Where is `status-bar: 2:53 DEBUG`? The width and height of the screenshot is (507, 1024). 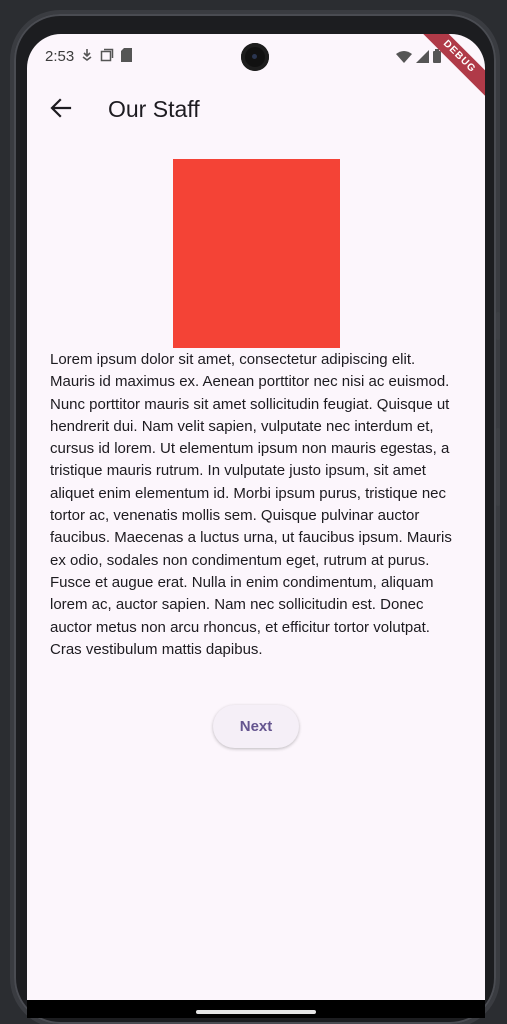
status-bar: 2:53 DEBUG is located at coordinates (256, 70).